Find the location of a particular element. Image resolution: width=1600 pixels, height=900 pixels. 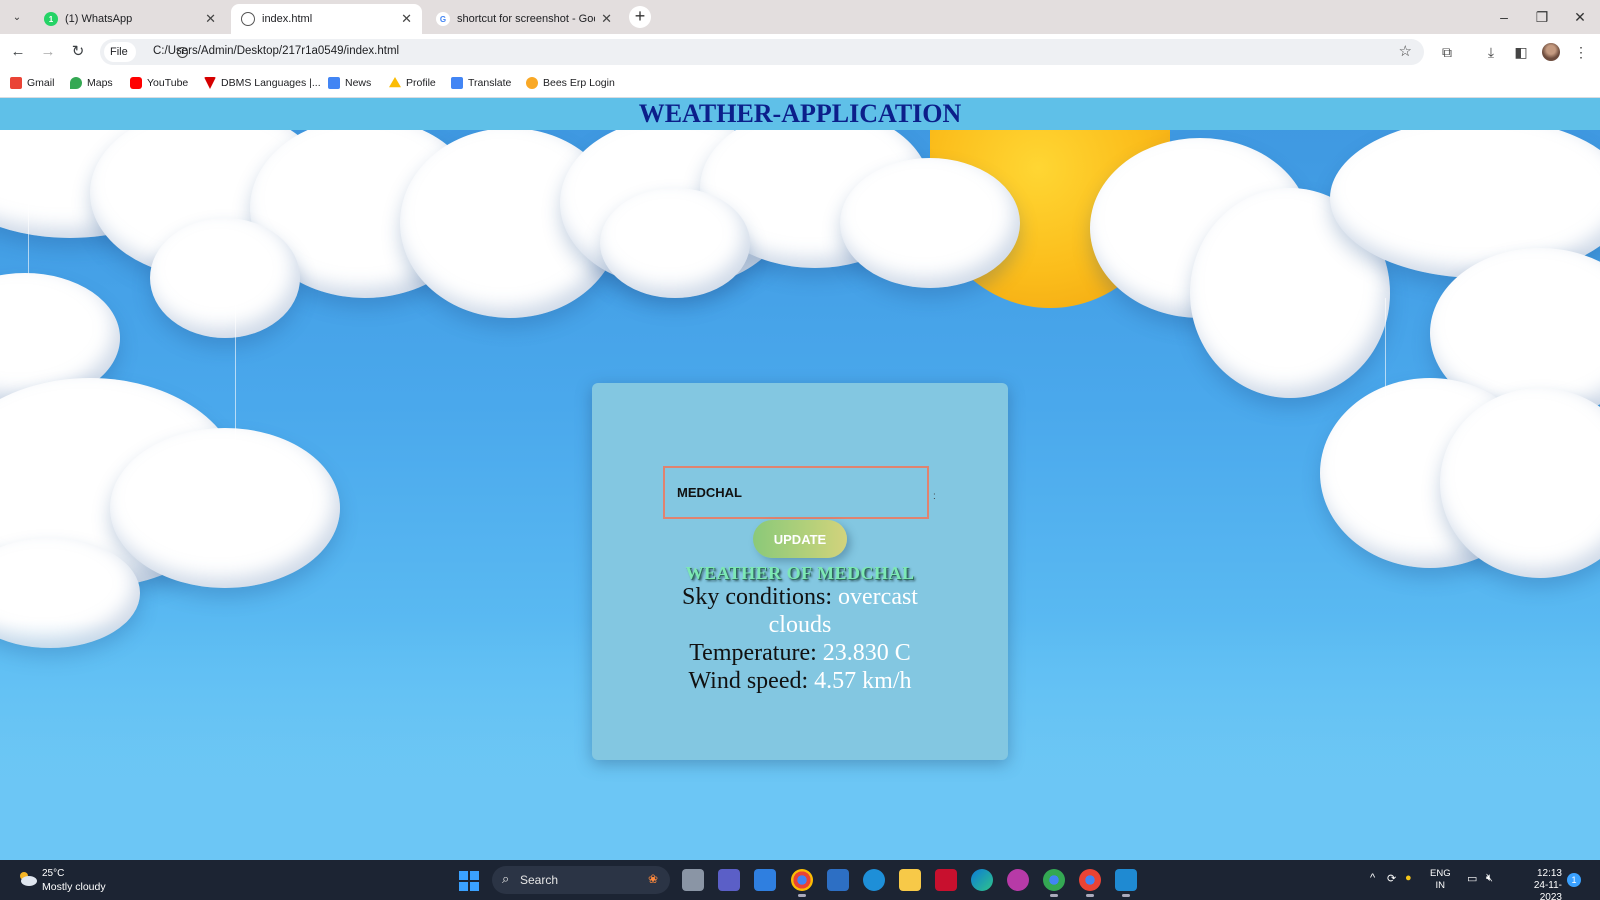

mcafee-icon is located at coordinates (946, 880).